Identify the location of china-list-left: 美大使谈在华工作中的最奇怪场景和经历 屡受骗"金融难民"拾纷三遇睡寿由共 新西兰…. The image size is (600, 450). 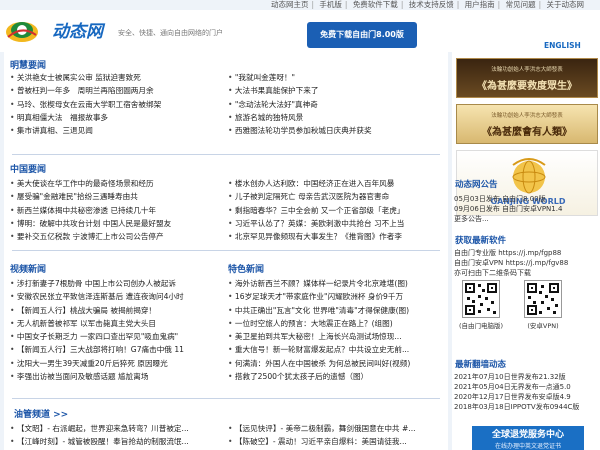
(116, 210).